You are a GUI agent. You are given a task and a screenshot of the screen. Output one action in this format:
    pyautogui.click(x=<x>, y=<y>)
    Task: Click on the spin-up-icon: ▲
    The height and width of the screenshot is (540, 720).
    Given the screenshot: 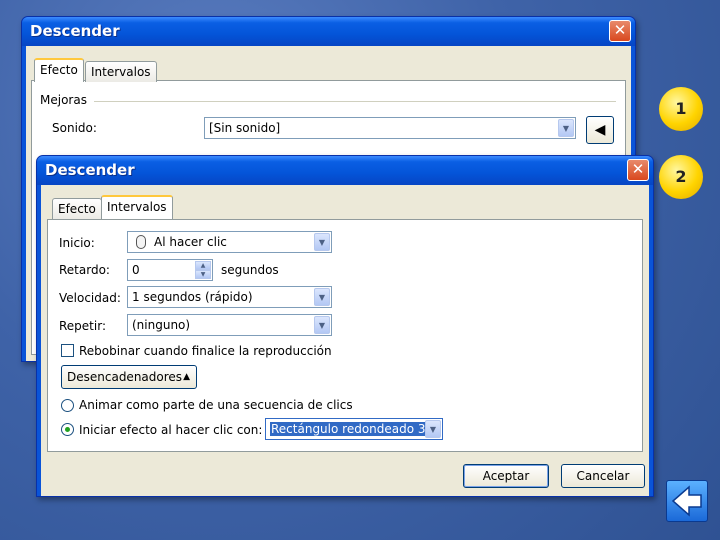 What is the action you would take?
    pyautogui.click(x=203, y=265)
    